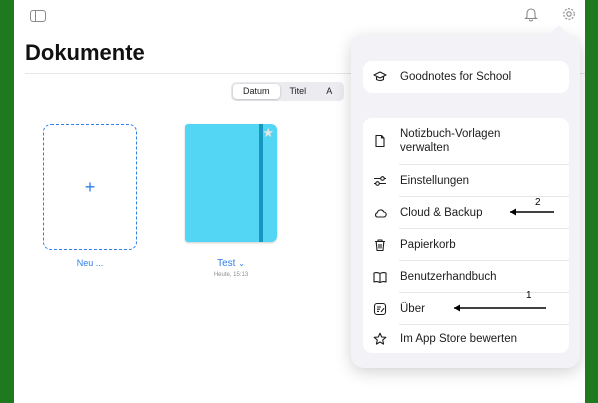 The height and width of the screenshot is (403, 598). I want to click on document-icon, so click(380, 141).